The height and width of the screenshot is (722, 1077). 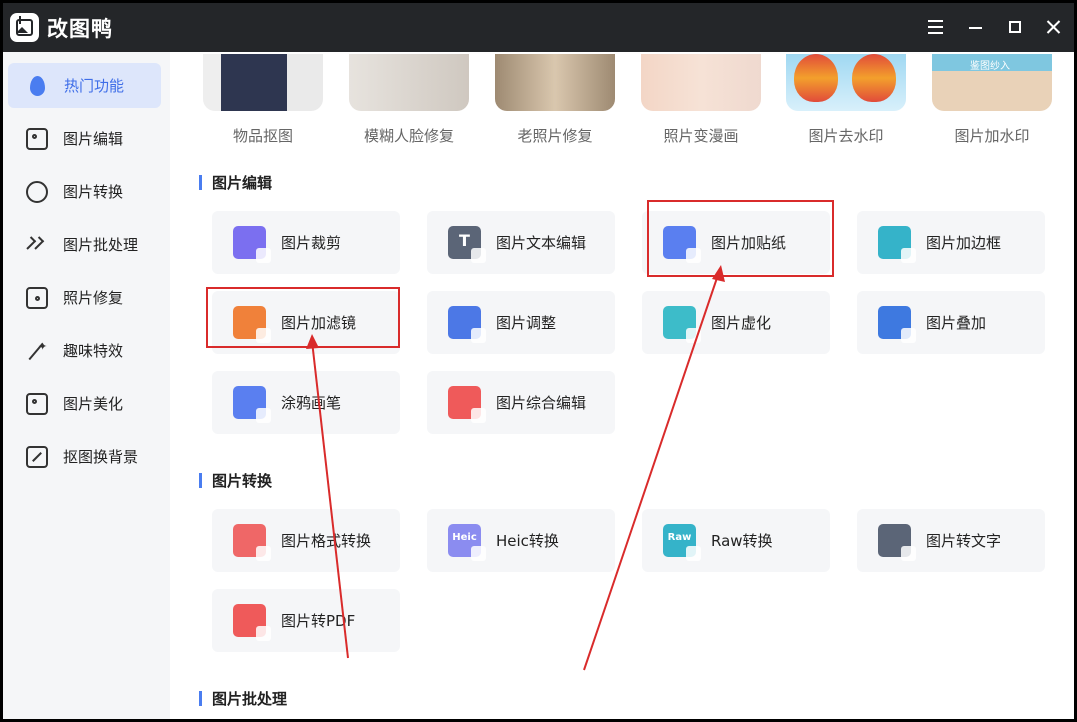 What do you see at coordinates (312, 341) in the screenshot?
I see `arrowhead-filter` at bounding box center [312, 341].